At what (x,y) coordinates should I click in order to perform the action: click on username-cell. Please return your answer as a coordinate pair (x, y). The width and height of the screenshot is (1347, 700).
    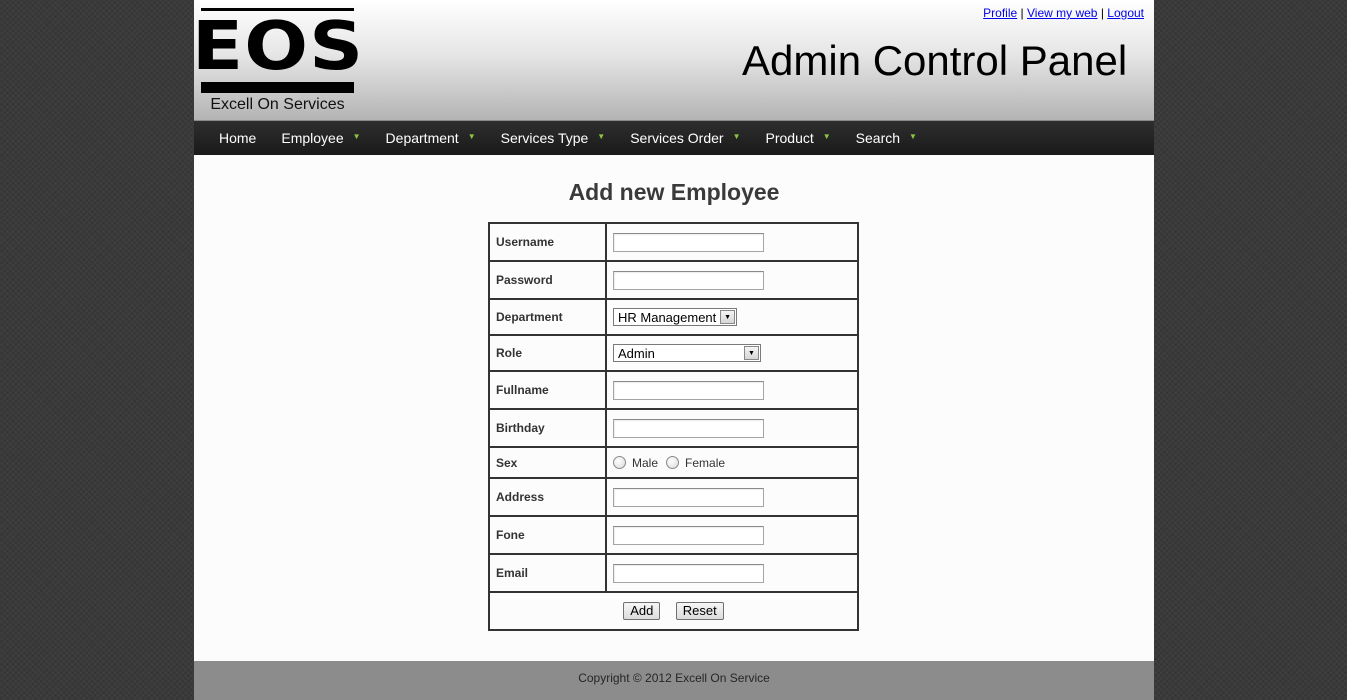
    Looking at the image, I should click on (732, 242).